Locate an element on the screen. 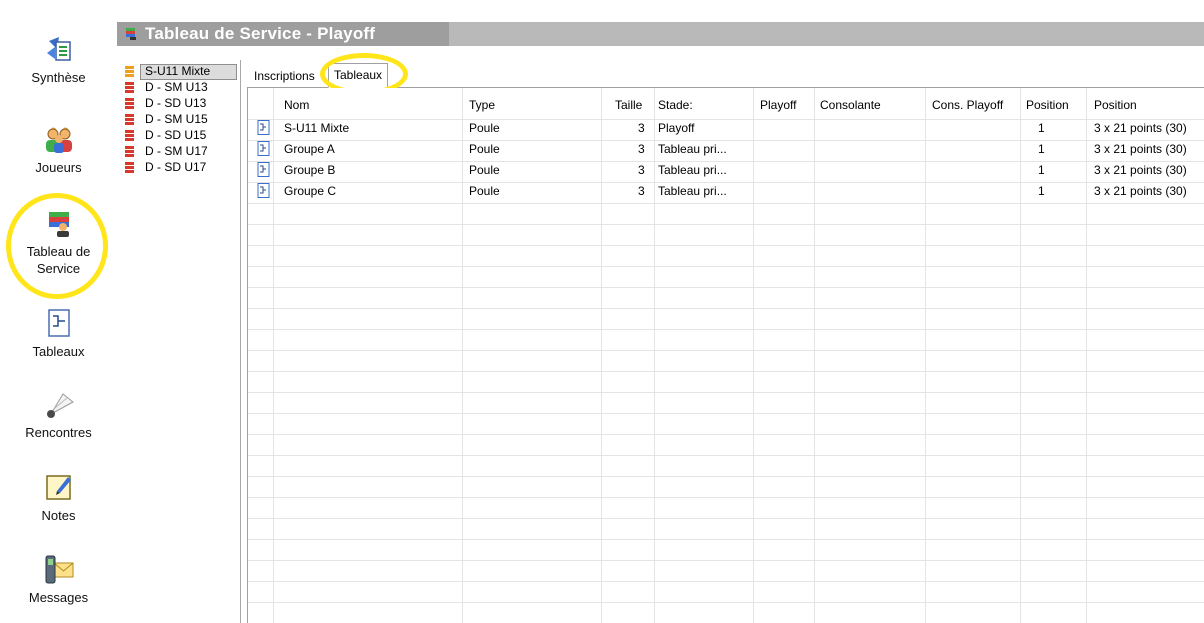 The height and width of the screenshot is (623, 1204). draws-icon is located at coordinates (58, 323).